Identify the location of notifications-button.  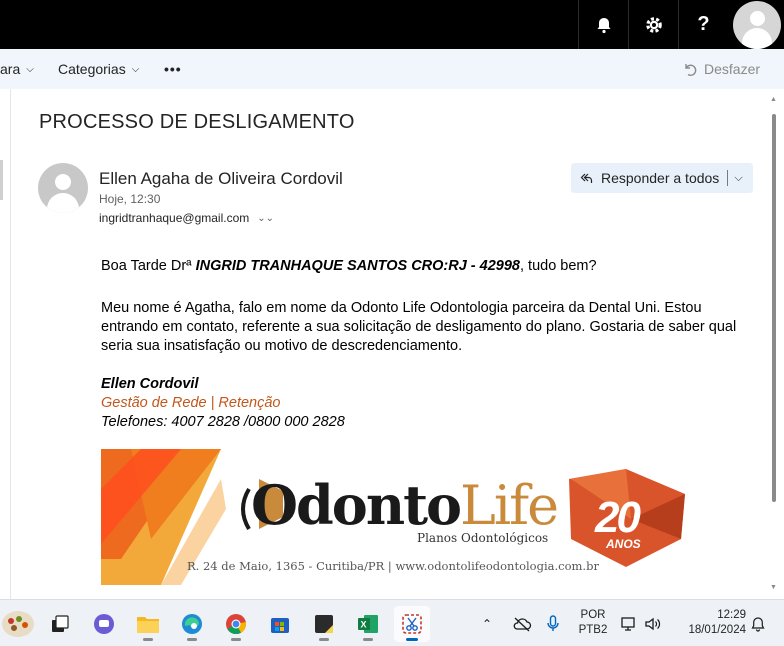
(603, 24).